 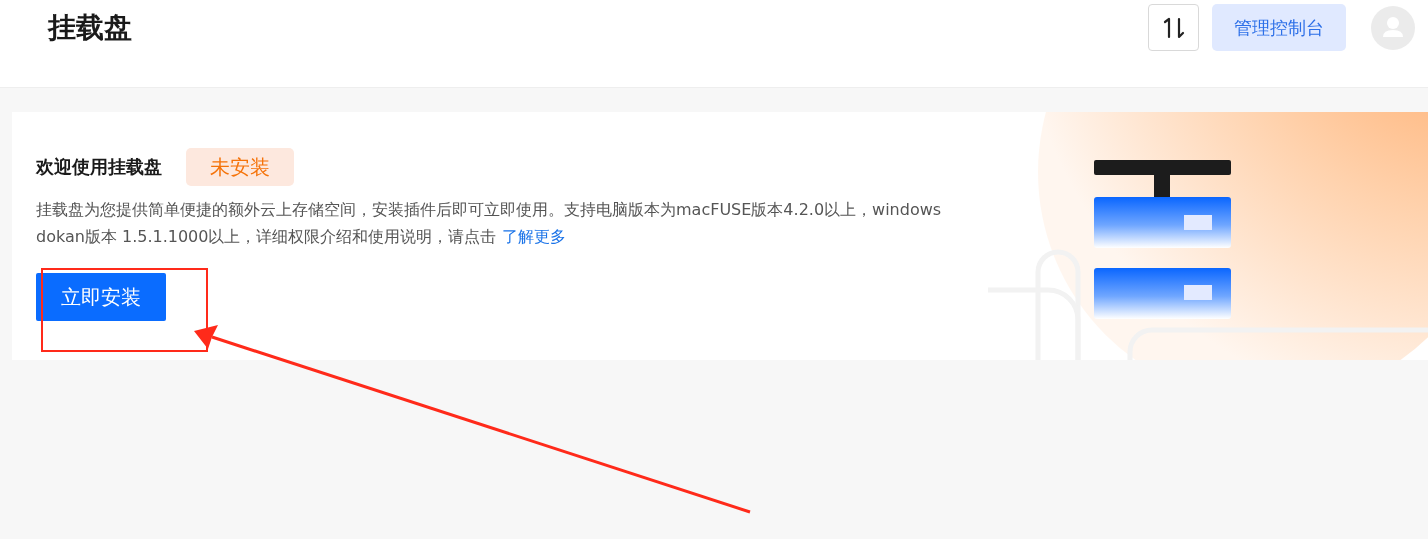 What do you see at coordinates (240, 167) in the screenshot?
I see `status-badge: 未安装` at bounding box center [240, 167].